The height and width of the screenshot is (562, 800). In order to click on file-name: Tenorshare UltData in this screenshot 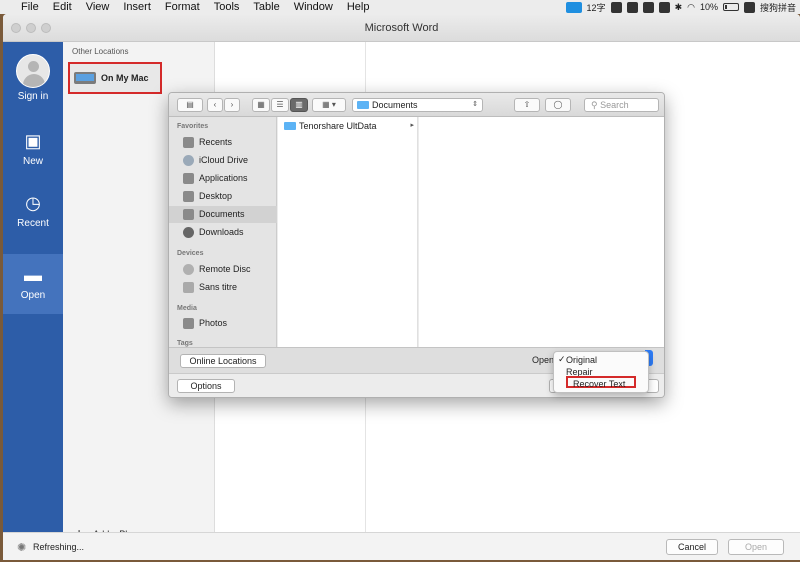, I will do `click(338, 126)`.